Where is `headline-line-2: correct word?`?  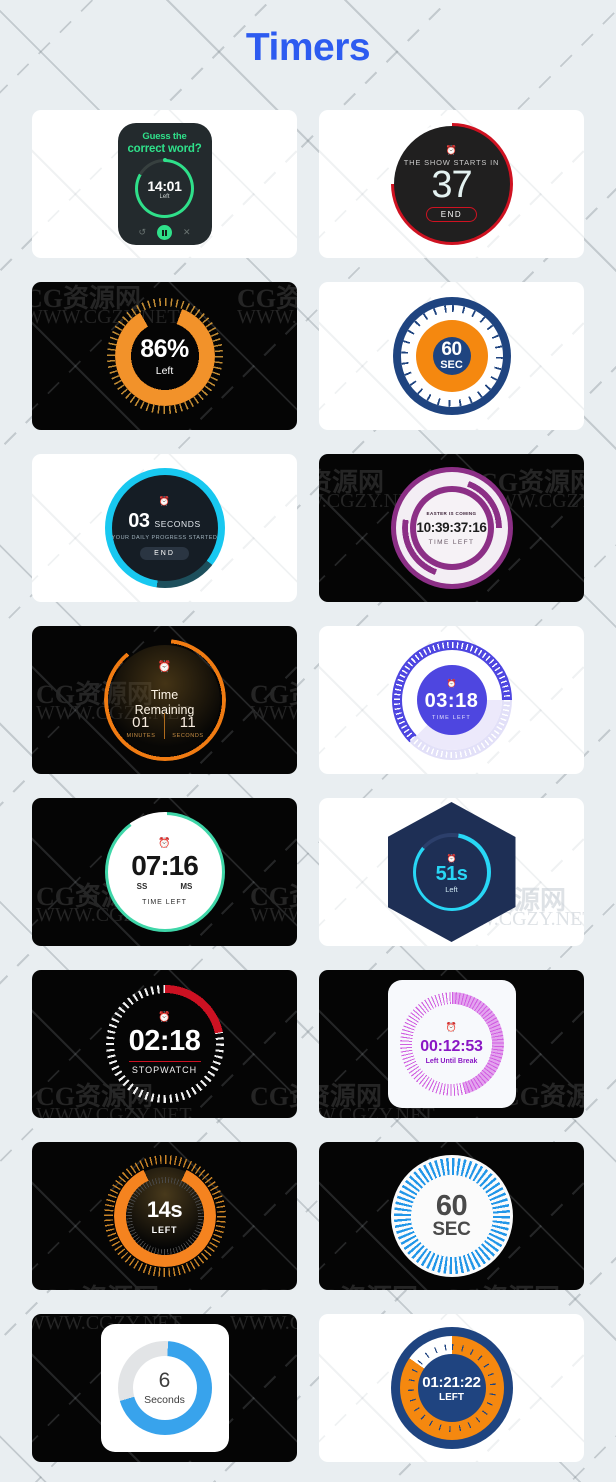 headline-line-2: correct word? is located at coordinates (164, 149).